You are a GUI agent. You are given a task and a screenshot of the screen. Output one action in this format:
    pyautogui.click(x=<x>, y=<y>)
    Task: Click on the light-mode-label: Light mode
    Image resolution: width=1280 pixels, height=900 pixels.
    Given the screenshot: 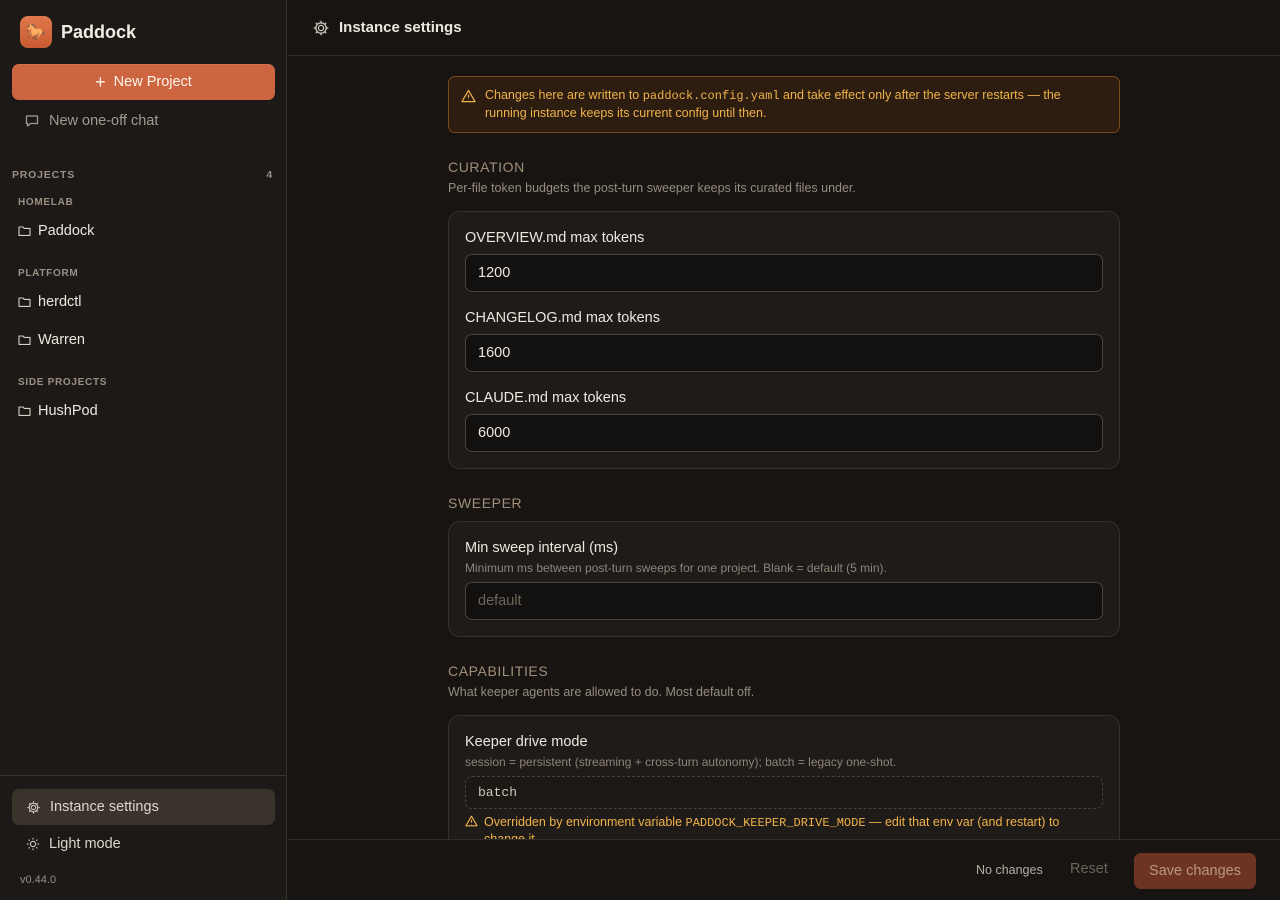 What is the action you would take?
    pyautogui.click(x=85, y=844)
    